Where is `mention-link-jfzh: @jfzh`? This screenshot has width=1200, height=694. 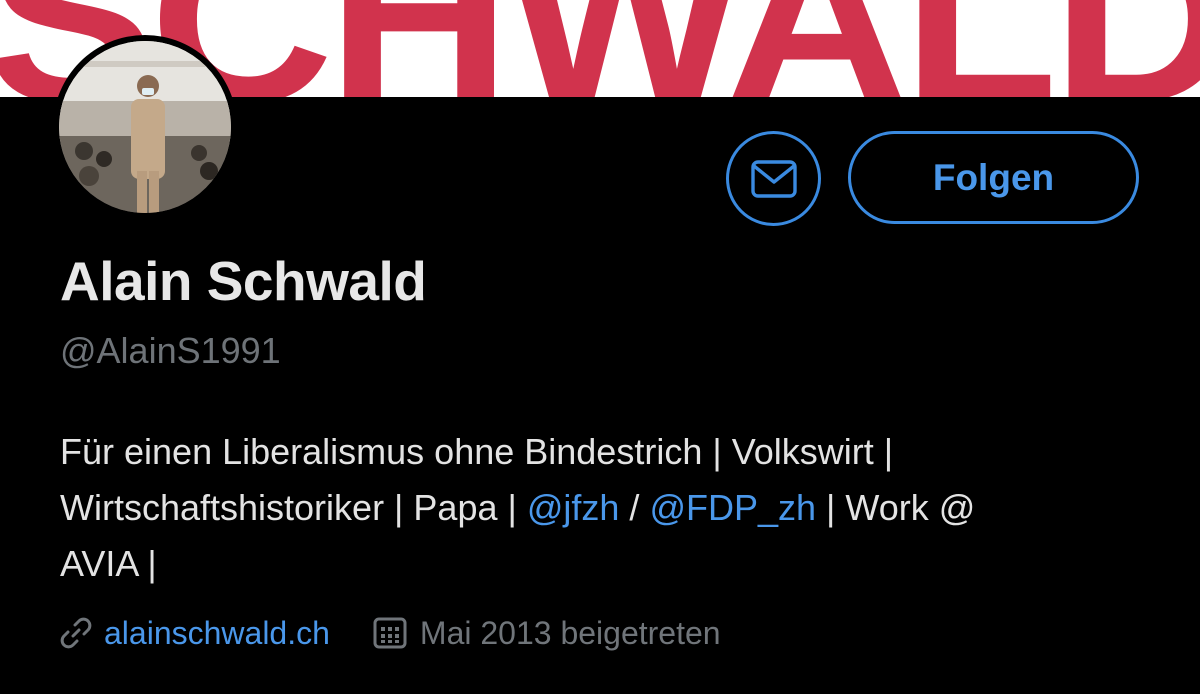
mention-link-jfzh: @jfzh is located at coordinates (573, 507).